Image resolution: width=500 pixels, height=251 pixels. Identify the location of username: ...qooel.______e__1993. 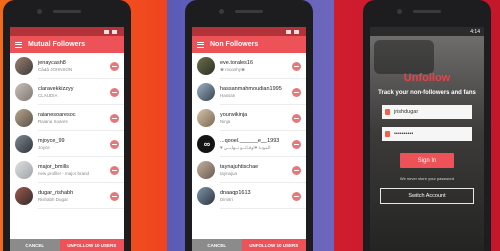
(250, 140).